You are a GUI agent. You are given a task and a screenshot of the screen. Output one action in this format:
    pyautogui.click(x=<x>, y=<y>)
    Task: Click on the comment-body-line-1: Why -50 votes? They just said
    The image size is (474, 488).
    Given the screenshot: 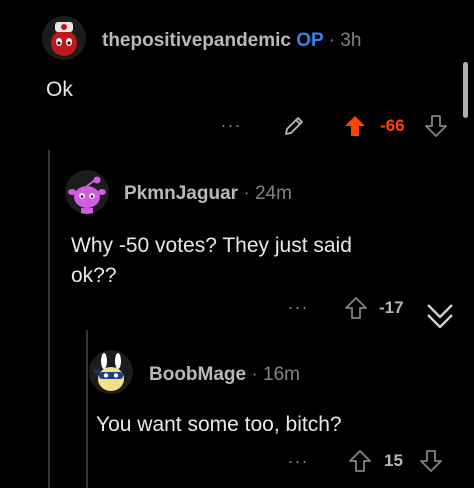 What is the action you would take?
    pyautogui.click(x=211, y=245)
    